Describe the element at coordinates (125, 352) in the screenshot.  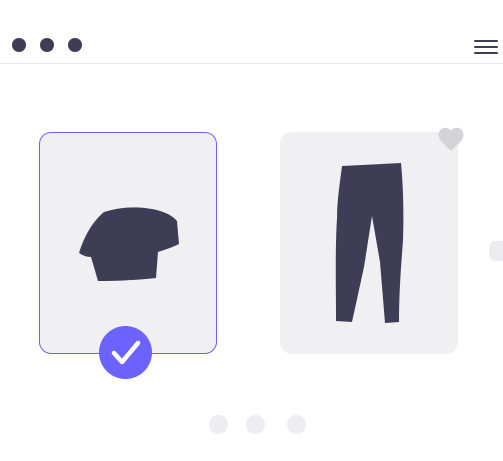
I see `selected-checkmark-icon` at that location.